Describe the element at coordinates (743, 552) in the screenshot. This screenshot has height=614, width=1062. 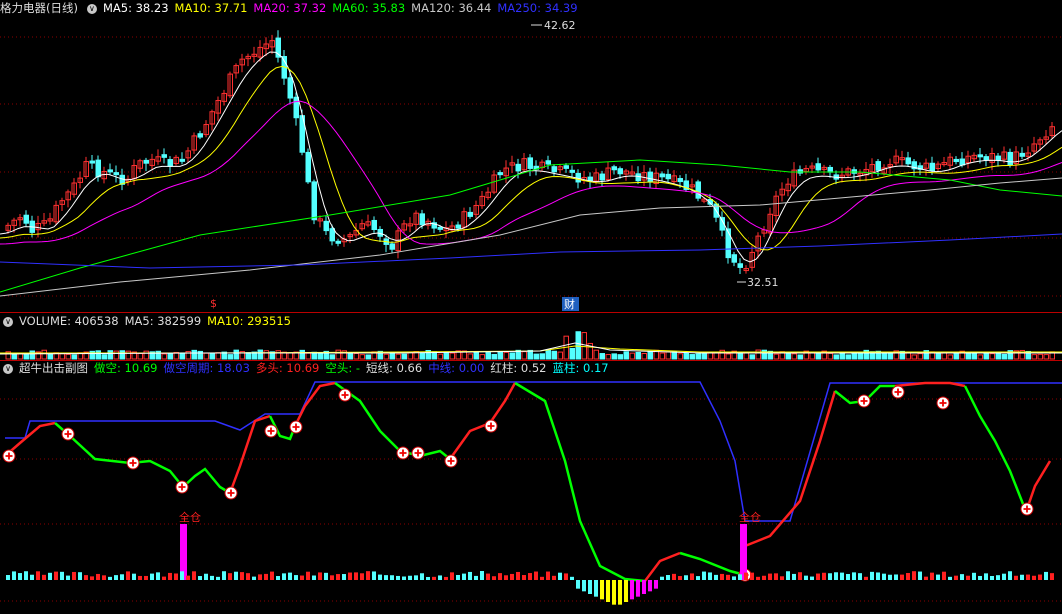
I see `full-position-bar` at that location.